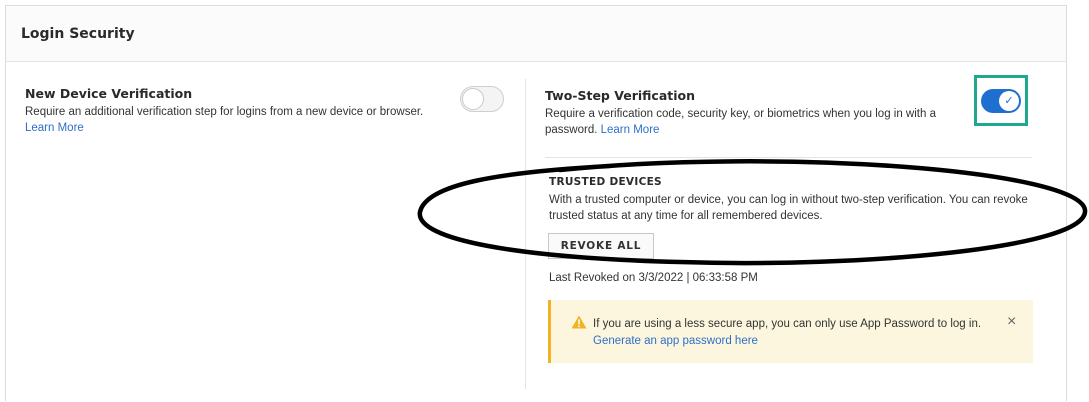 The height and width of the screenshot is (402, 1089). I want to click on revoke-all-button: REVOKE ALL, so click(601, 246).